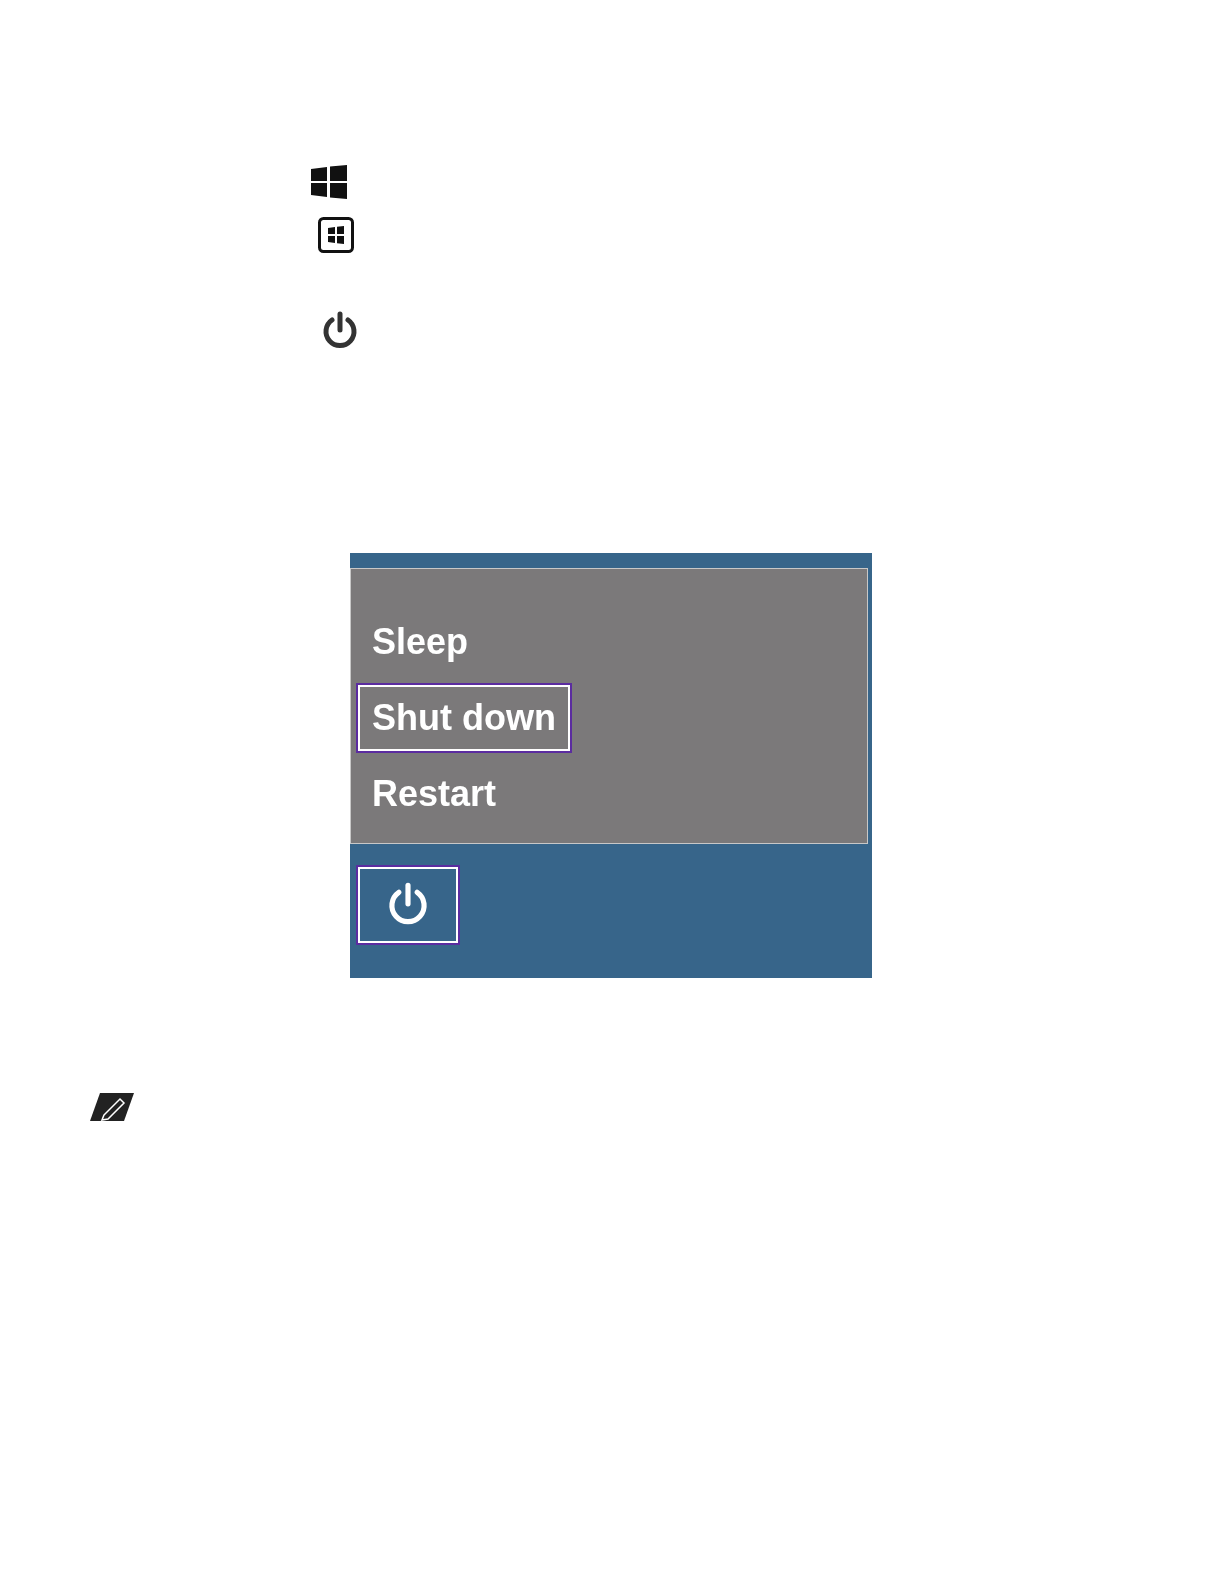 The height and width of the screenshot is (1585, 1225). What do you see at coordinates (329, 182) in the screenshot?
I see `windows-logo-icon` at bounding box center [329, 182].